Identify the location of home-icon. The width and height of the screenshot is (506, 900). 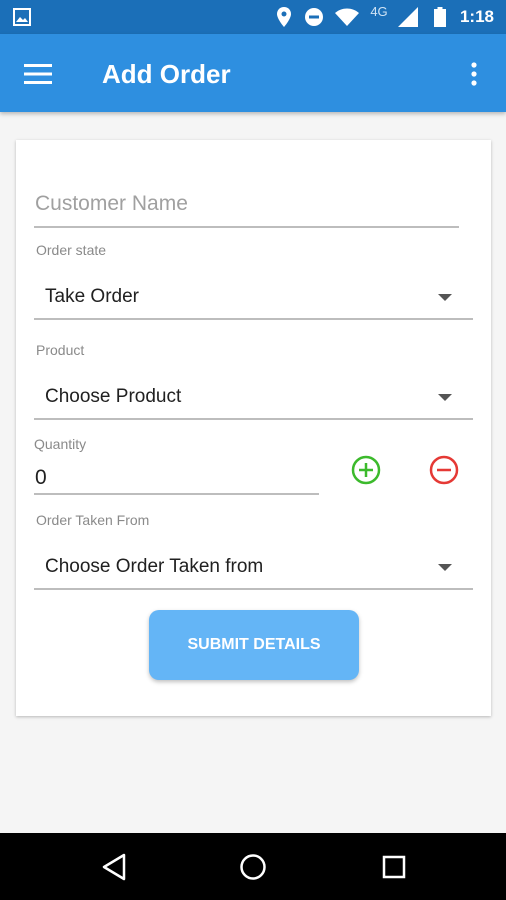
(253, 867).